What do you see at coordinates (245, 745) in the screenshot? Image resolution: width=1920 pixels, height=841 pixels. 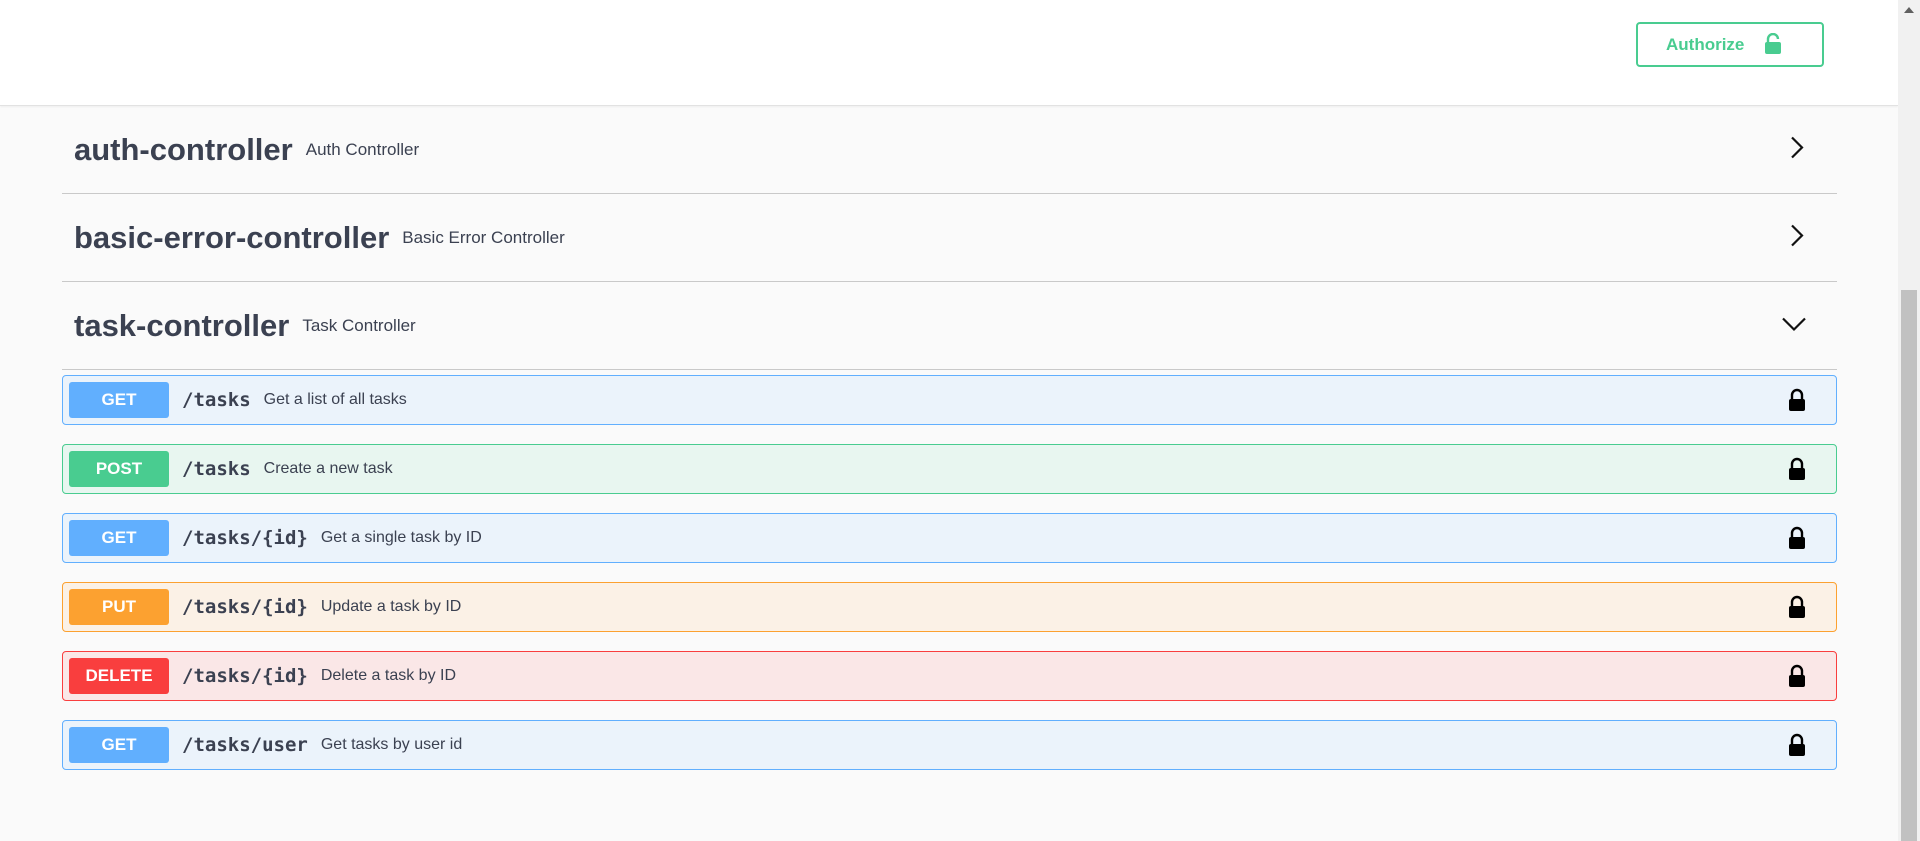 I see `operation-path: /tasks/user` at bounding box center [245, 745].